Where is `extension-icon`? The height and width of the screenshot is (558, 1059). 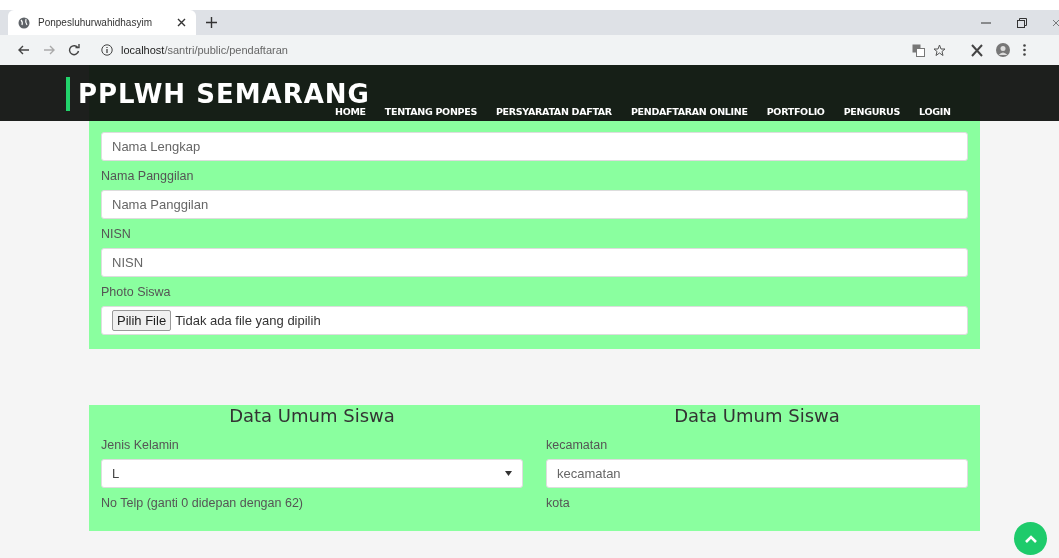 extension-icon is located at coordinates (977, 50).